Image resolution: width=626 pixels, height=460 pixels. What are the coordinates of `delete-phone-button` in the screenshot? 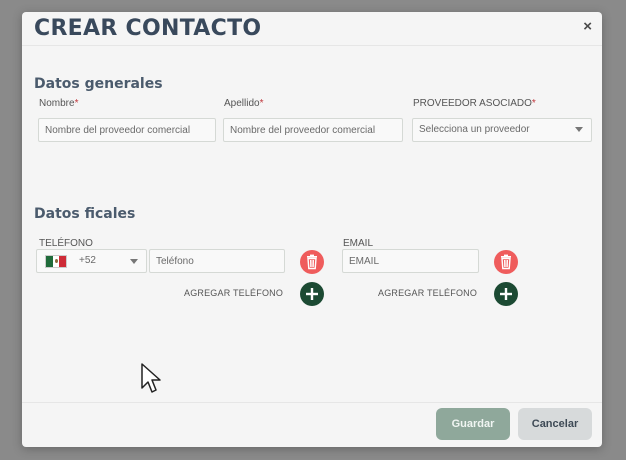 It's located at (312, 262).